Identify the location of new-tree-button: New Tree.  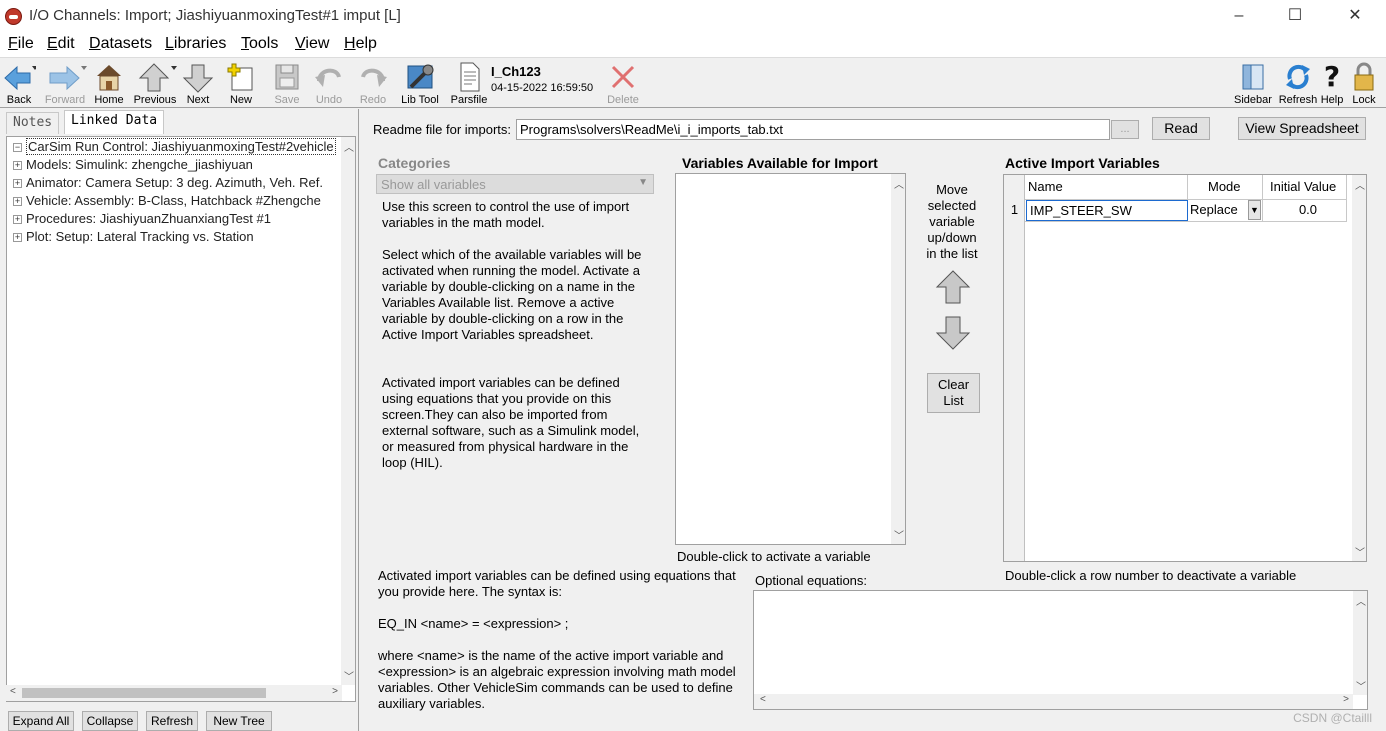
(239, 721).